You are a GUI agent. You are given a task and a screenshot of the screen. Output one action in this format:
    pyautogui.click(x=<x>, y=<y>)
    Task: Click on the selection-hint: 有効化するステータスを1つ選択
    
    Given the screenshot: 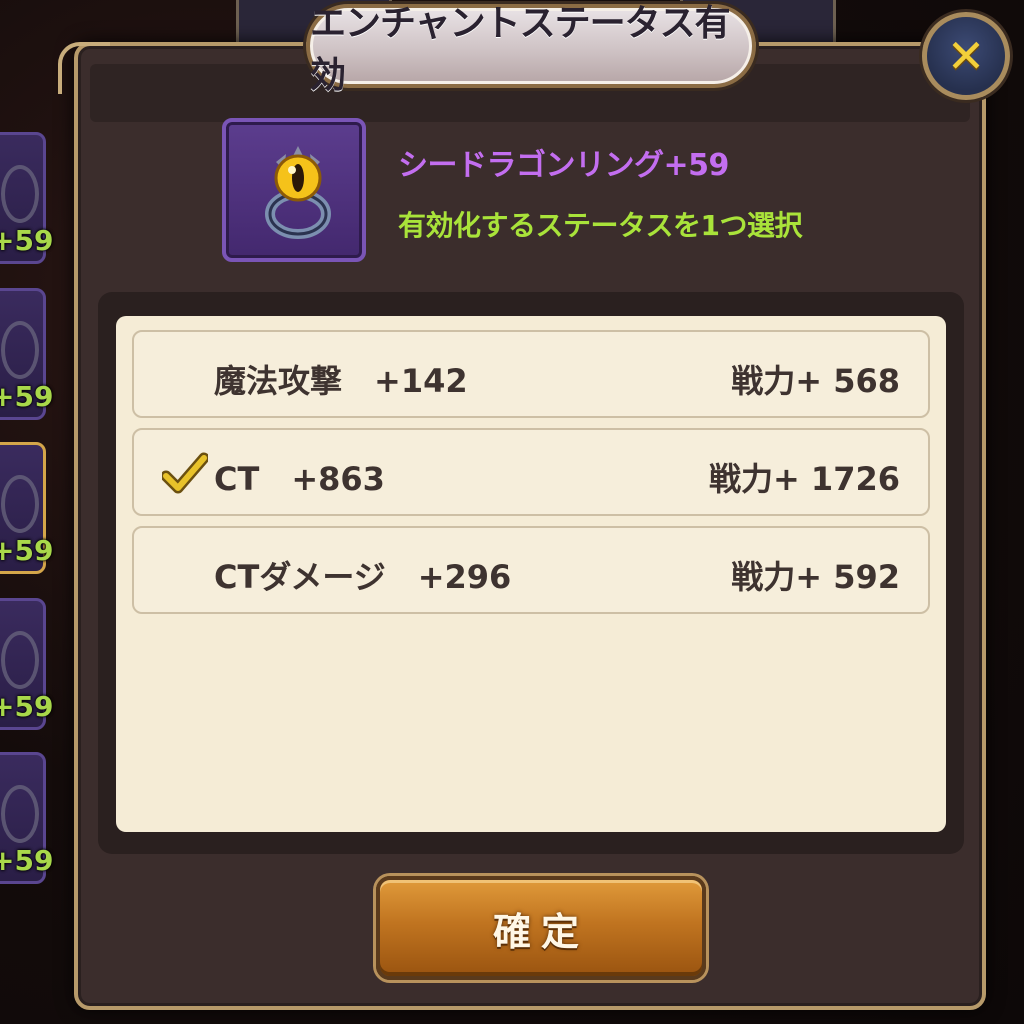 What is the action you would take?
    pyautogui.click(x=600, y=225)
    